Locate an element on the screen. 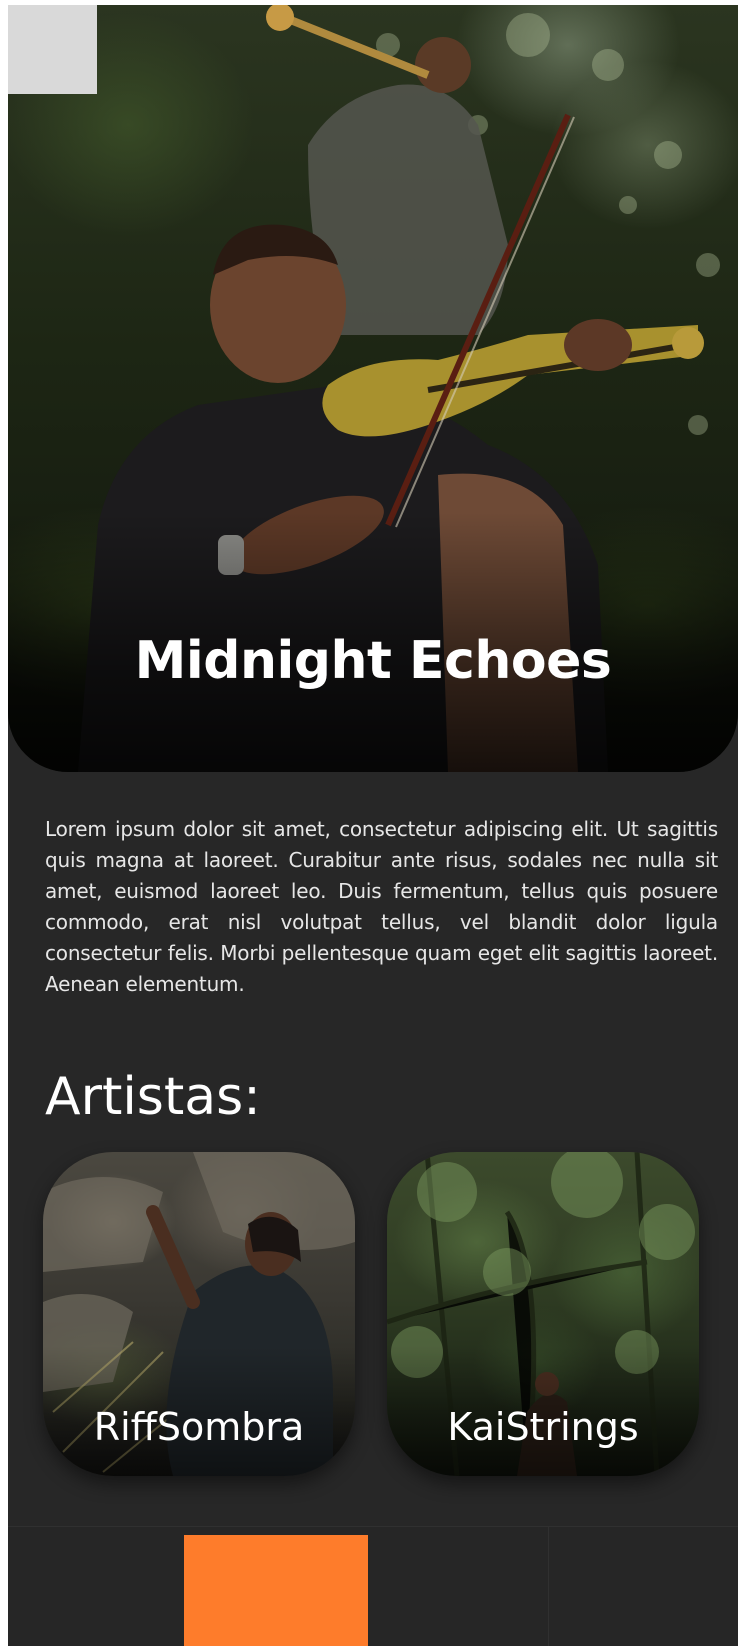 The height and width of the screenshot is (1646, 738). artist-name: RiffSombra is located at coordinates (199, 1427).